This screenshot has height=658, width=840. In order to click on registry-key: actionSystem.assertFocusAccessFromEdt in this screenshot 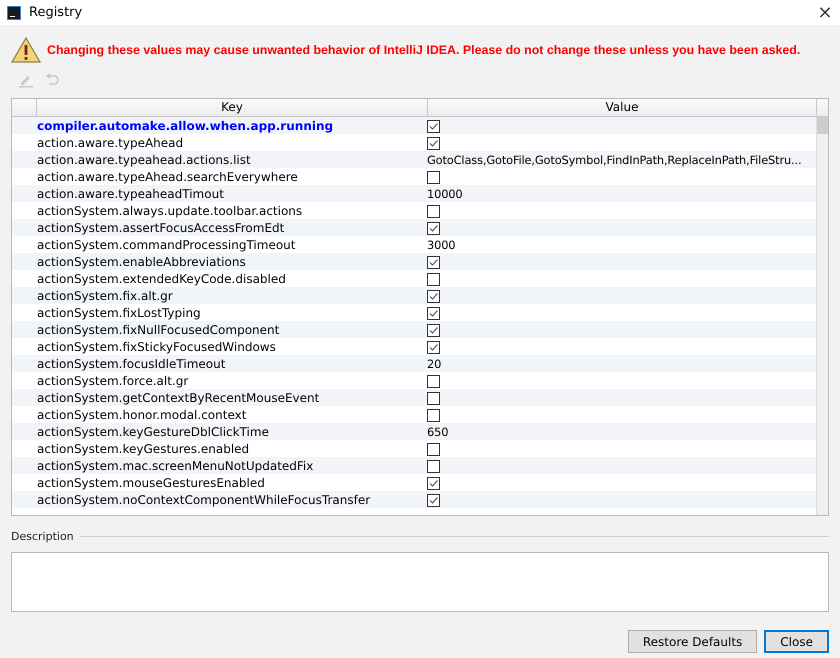, I will do `click(160, 227)`.